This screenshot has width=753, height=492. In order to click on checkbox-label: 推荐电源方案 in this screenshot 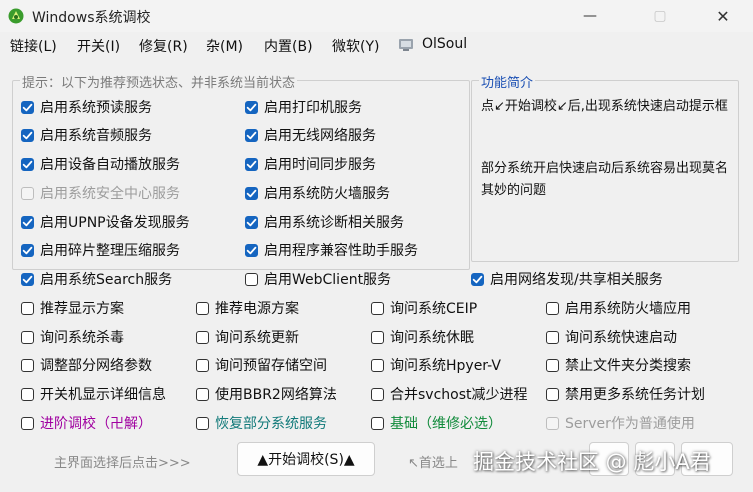, I will do `click(257, 309)`.